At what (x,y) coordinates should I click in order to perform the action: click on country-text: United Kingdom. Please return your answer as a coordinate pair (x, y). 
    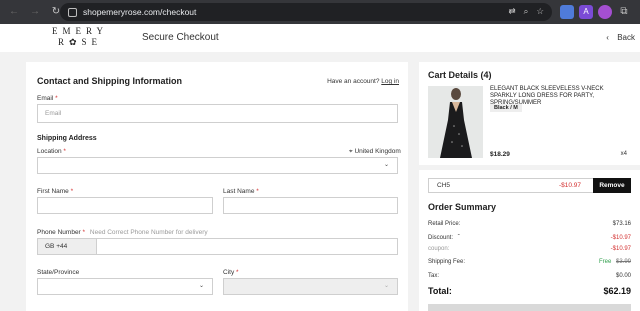
    Looking at the image, I should click on (377, 151).